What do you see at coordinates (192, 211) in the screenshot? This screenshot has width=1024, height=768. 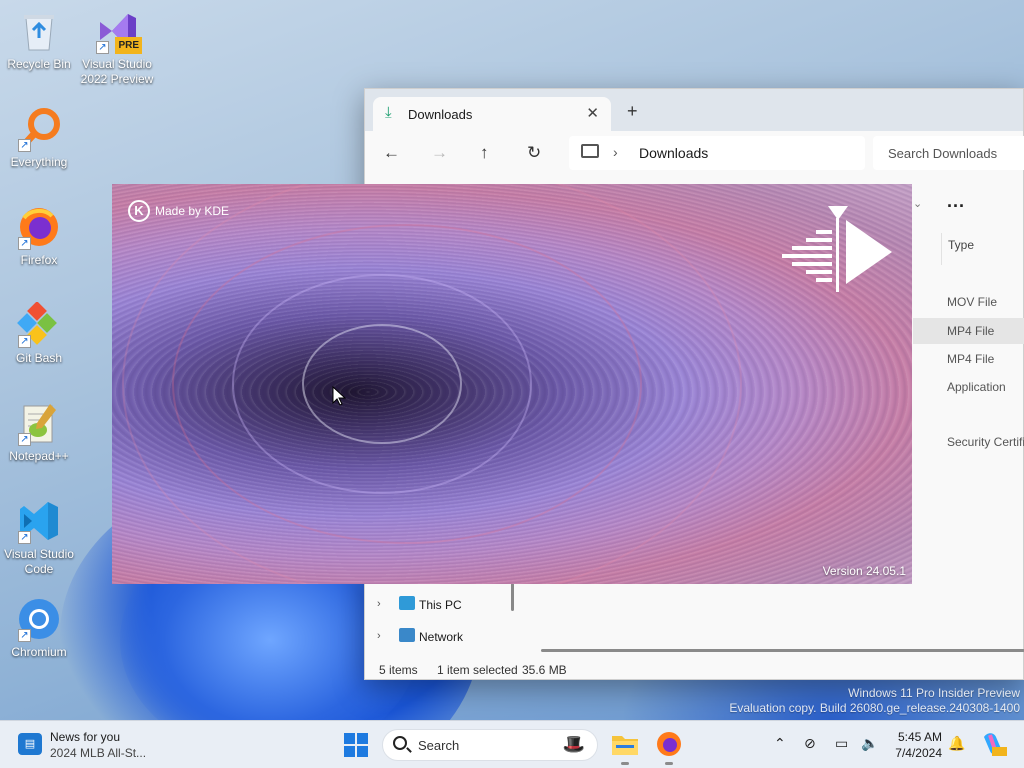 I see `kde-badge-text: Made by KDE` at bounding box center [192, 211].